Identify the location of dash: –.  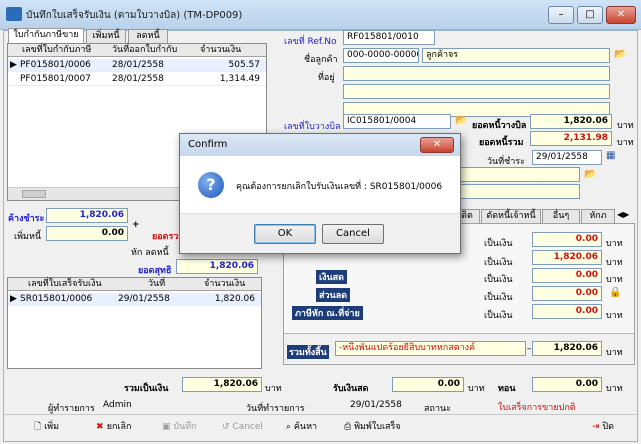
(529, 349).